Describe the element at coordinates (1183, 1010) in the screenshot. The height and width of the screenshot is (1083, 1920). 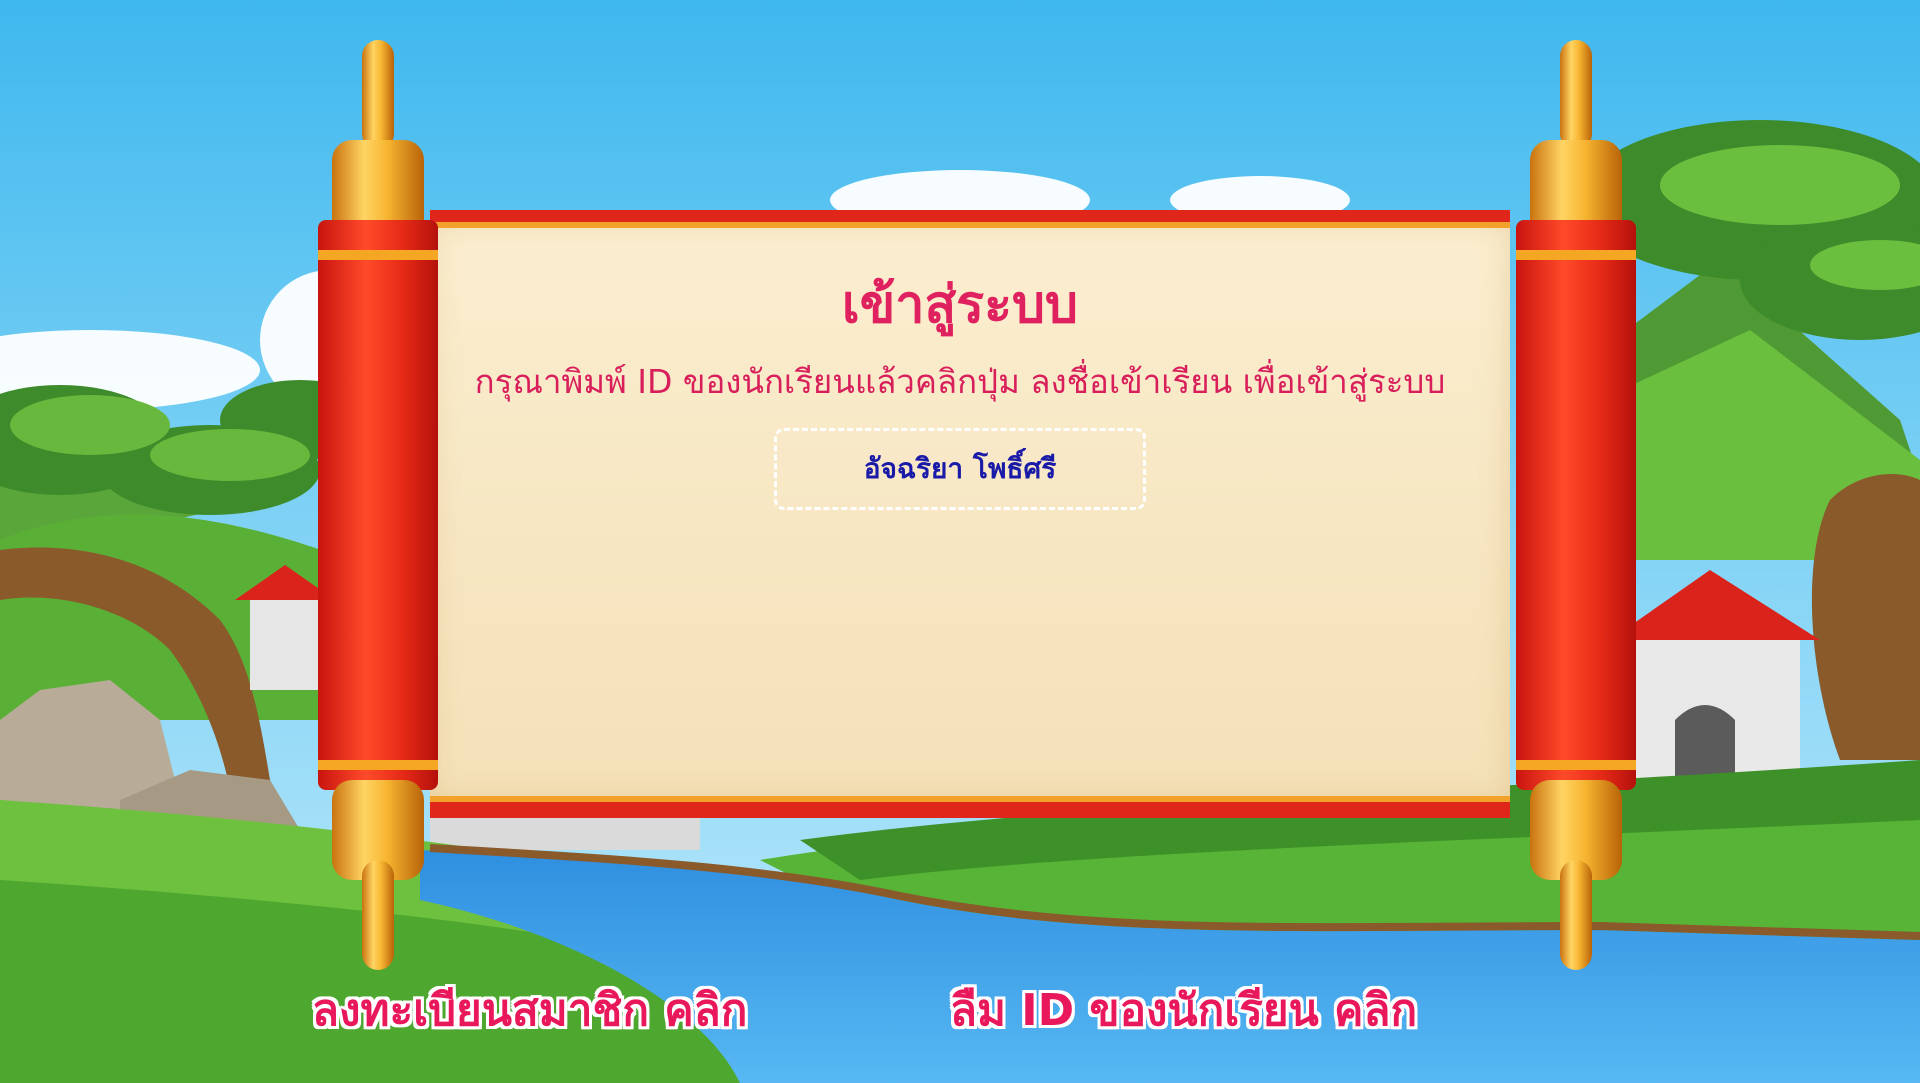
I see `forgot-id-link: ลืม ID ของนักเรียน คลิก` at that location.